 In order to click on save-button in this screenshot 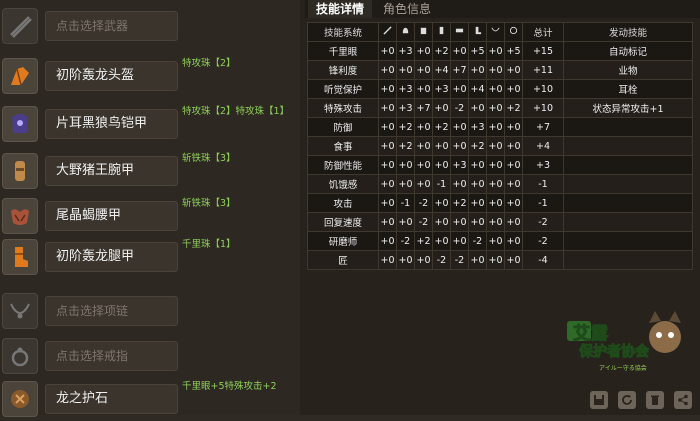, I will do `click(599, 400)`.